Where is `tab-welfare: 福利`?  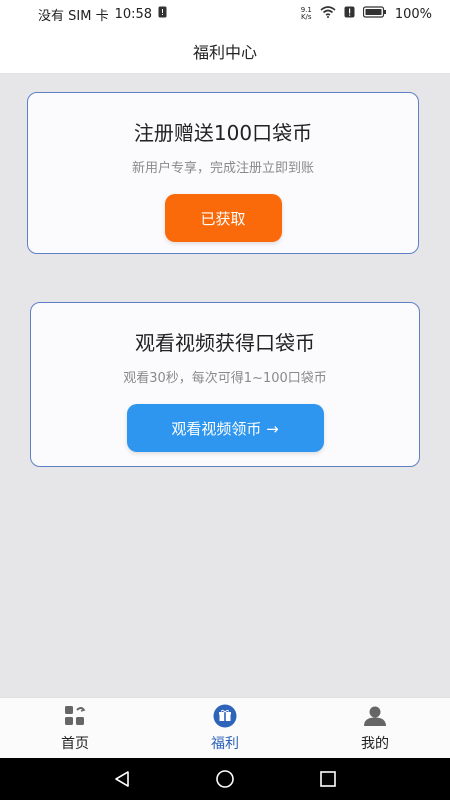
tab-welfare: 福利 is located at coordinates (225, 728).